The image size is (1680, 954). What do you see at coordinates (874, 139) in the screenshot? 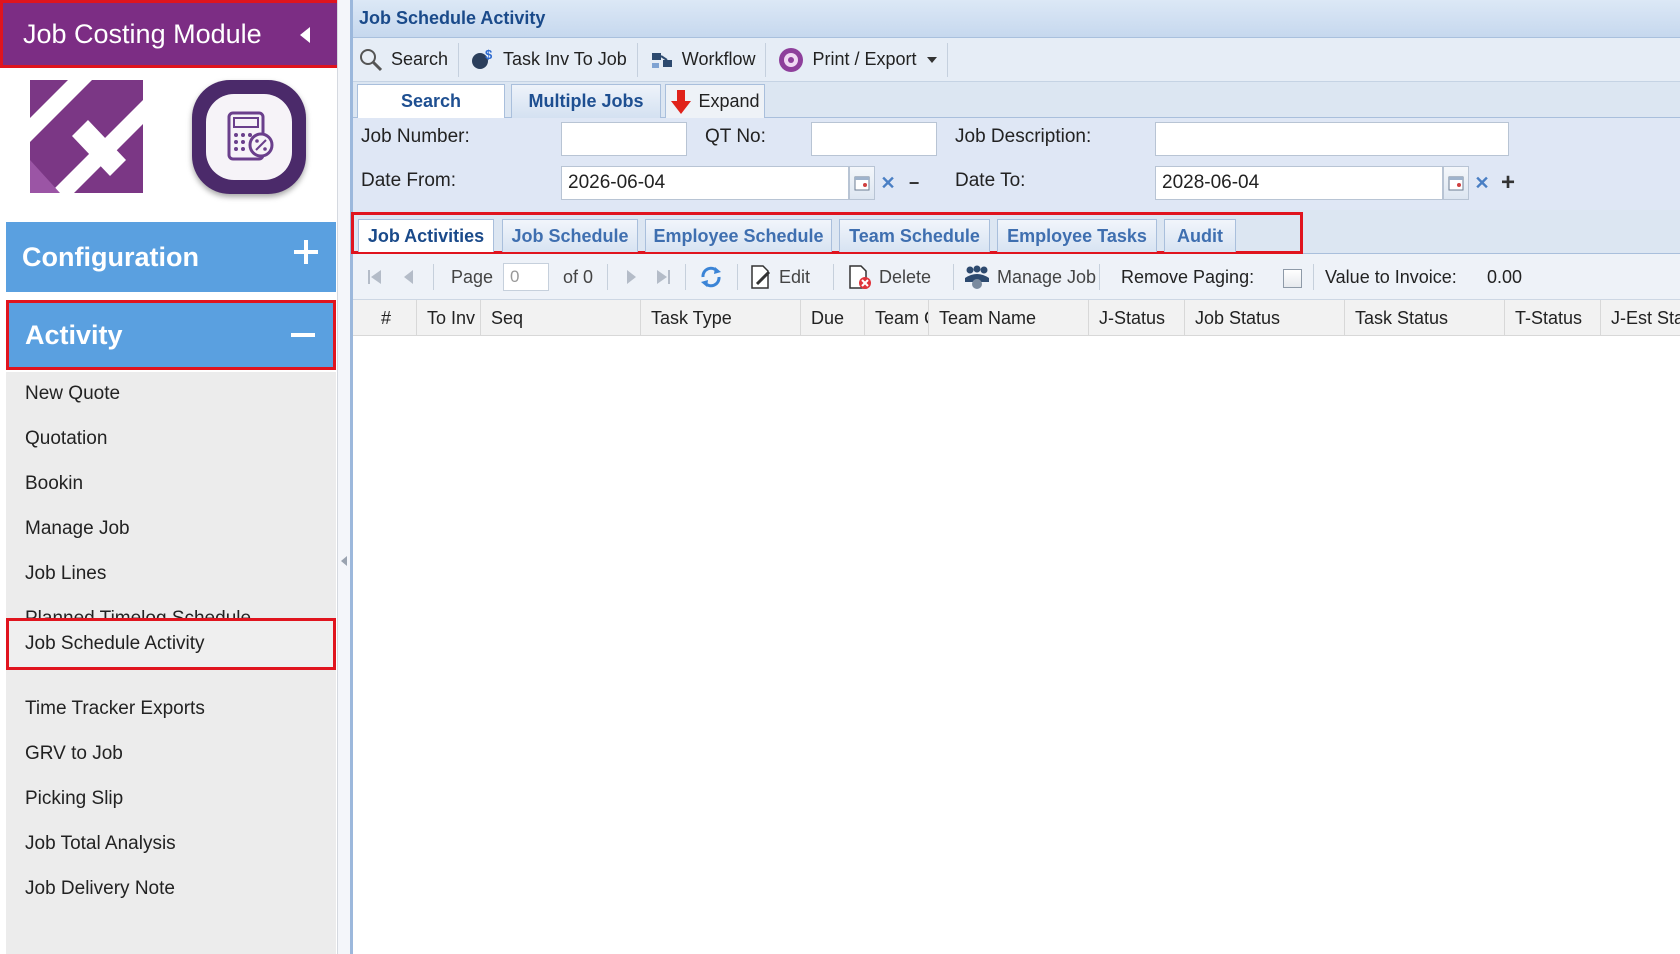
I see `qt-no-input` at bounding box center [874, 139].